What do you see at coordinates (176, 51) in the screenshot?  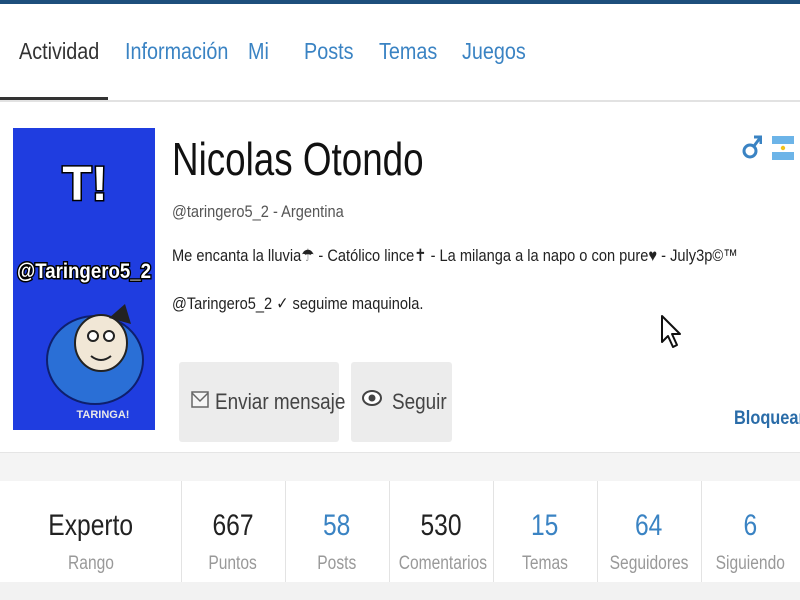 I see `tab-informacion: Información` at bounding box center [176, 51].